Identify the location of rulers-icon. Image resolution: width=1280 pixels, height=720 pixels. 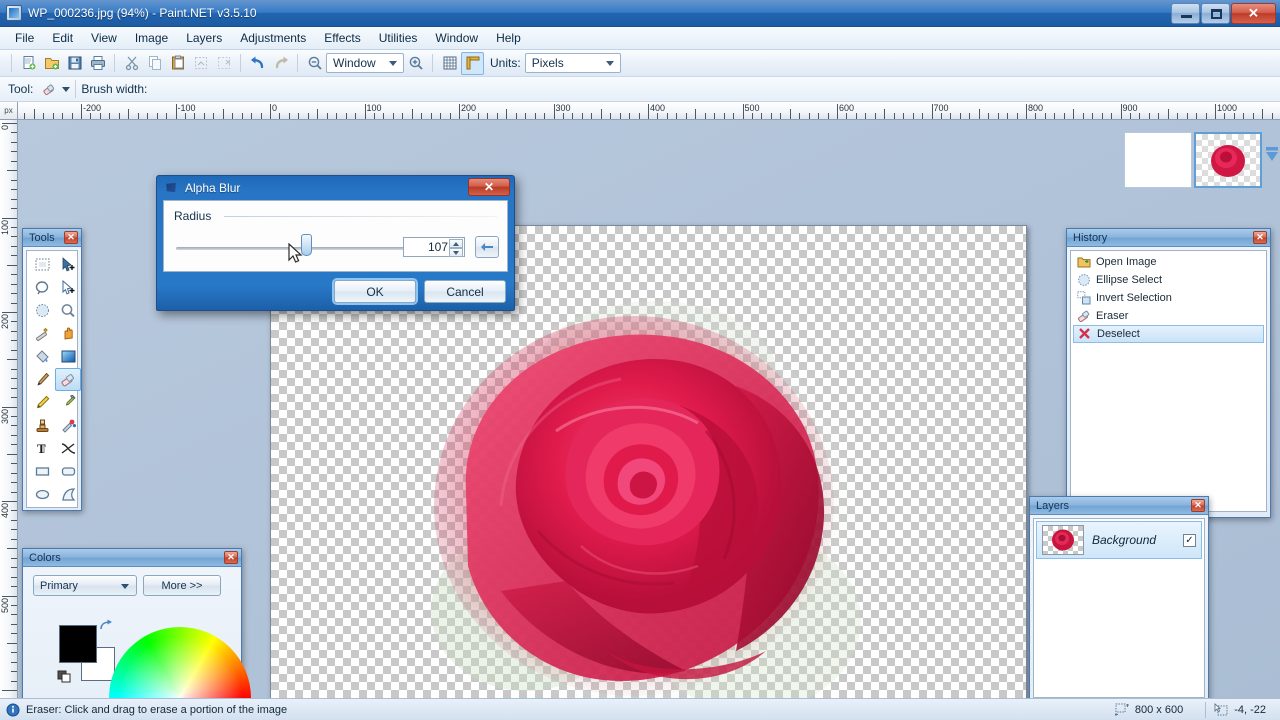
(472, 63).